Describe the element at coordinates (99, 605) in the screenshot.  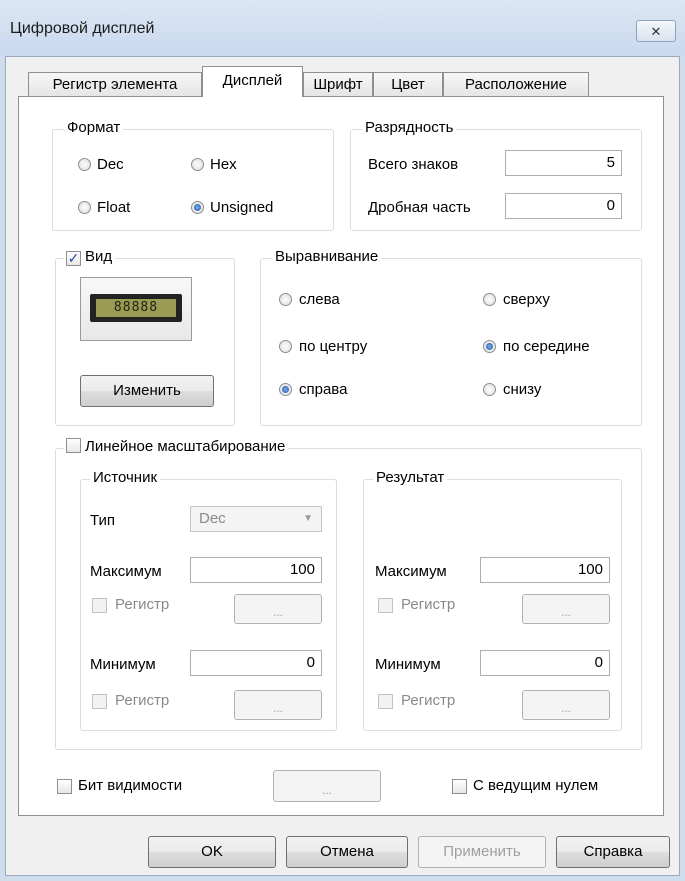
I see `source-max-register-checkbox` at that location.